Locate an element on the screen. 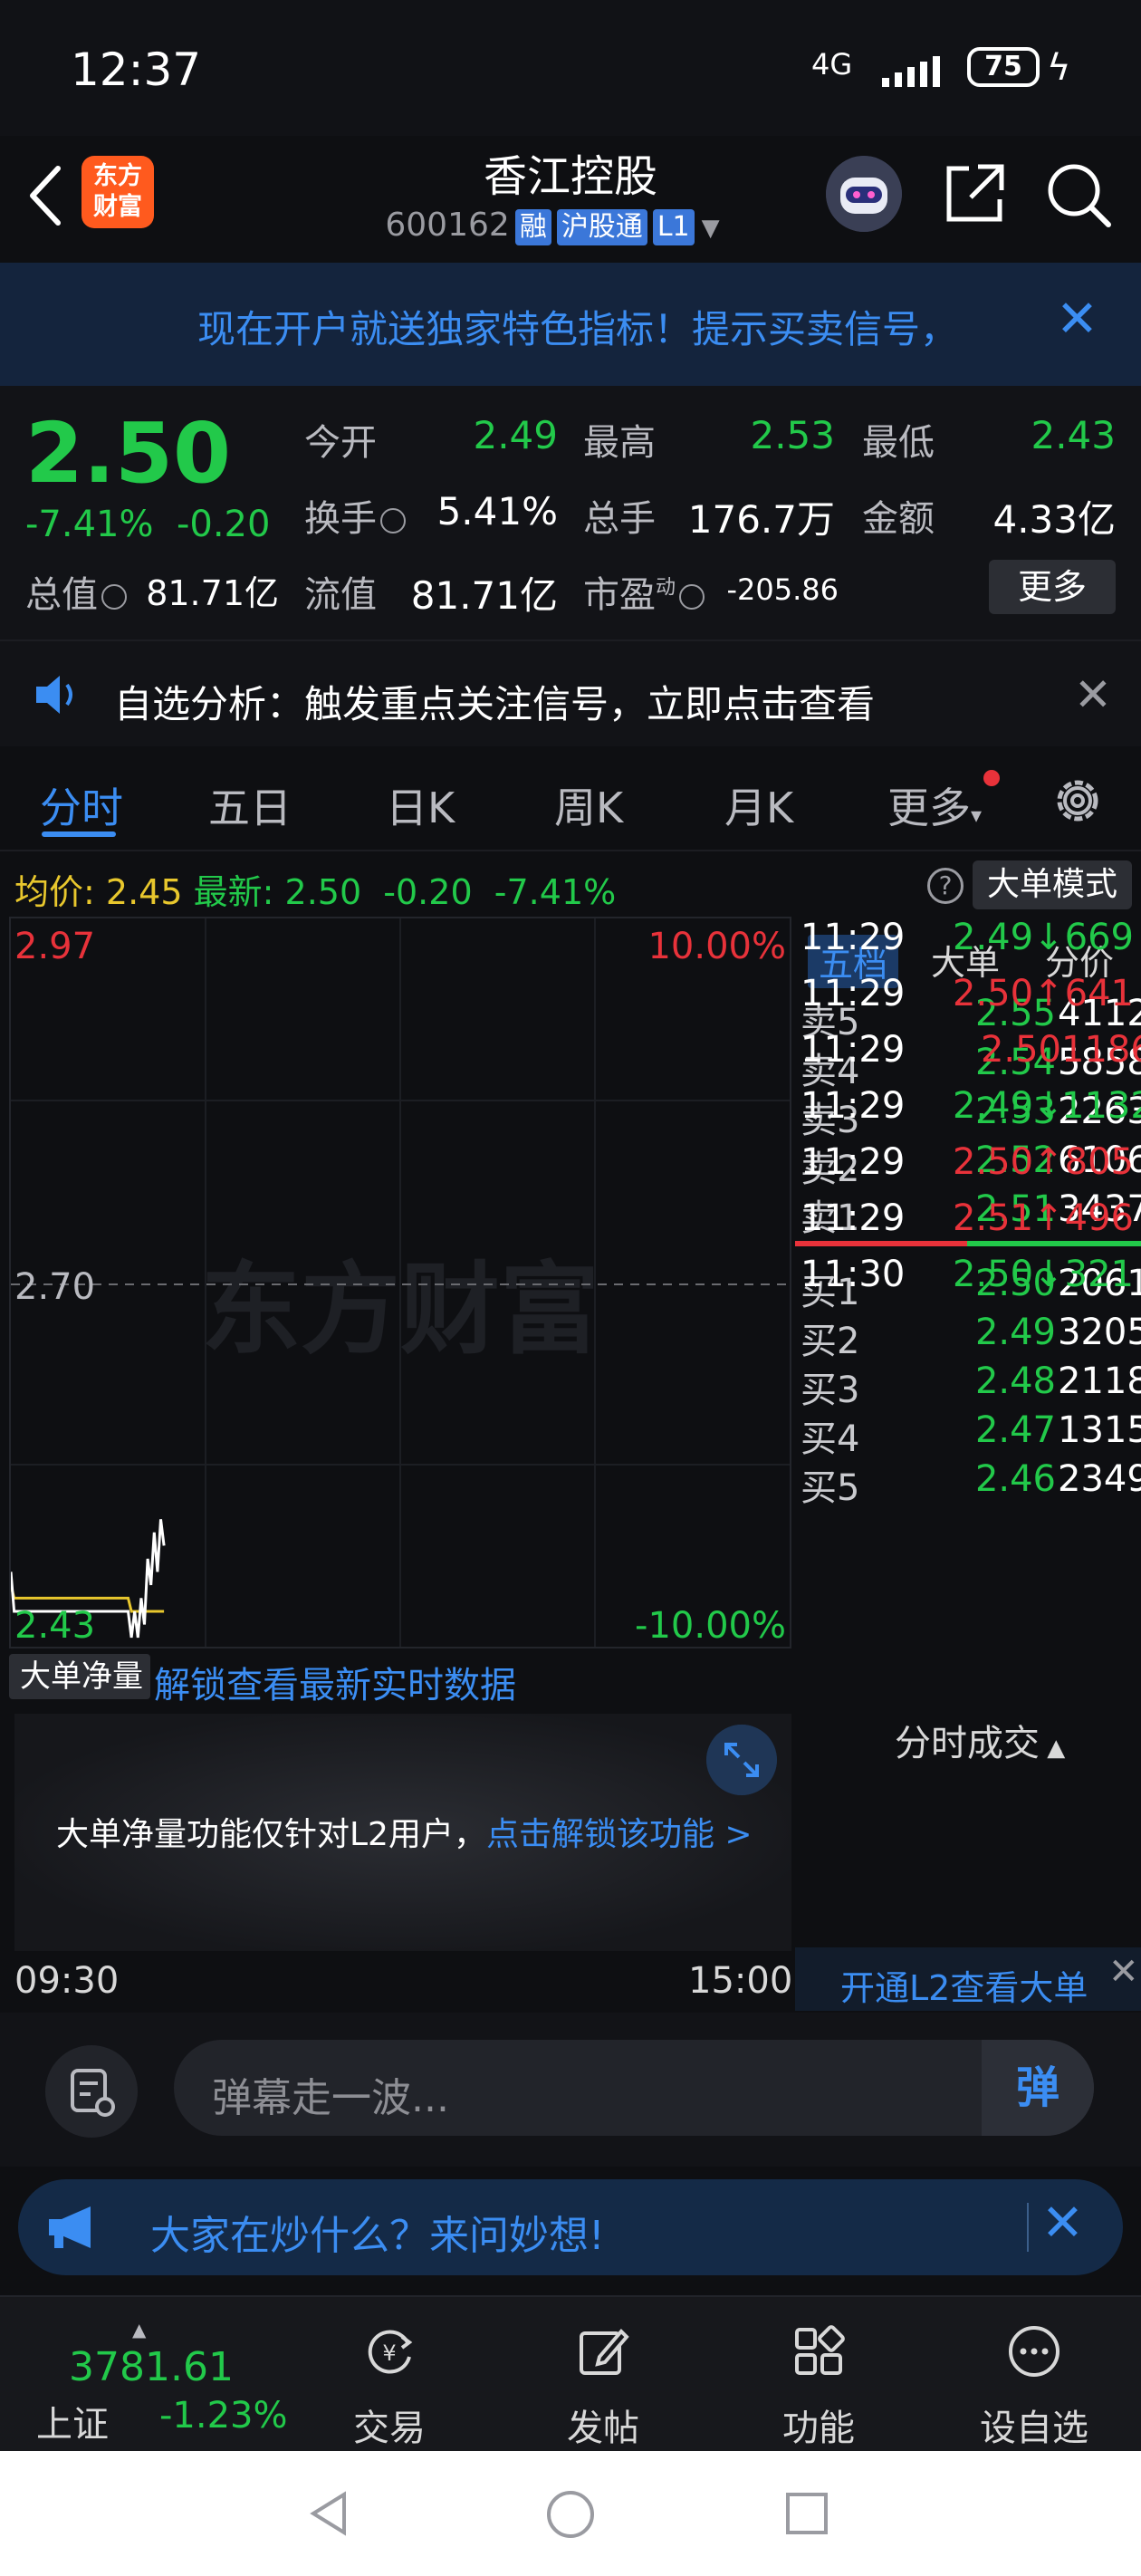 This screenshot has height=2576, width=1141. nav-trade: ¥ 交易 is located at coordinates (389, 2387).